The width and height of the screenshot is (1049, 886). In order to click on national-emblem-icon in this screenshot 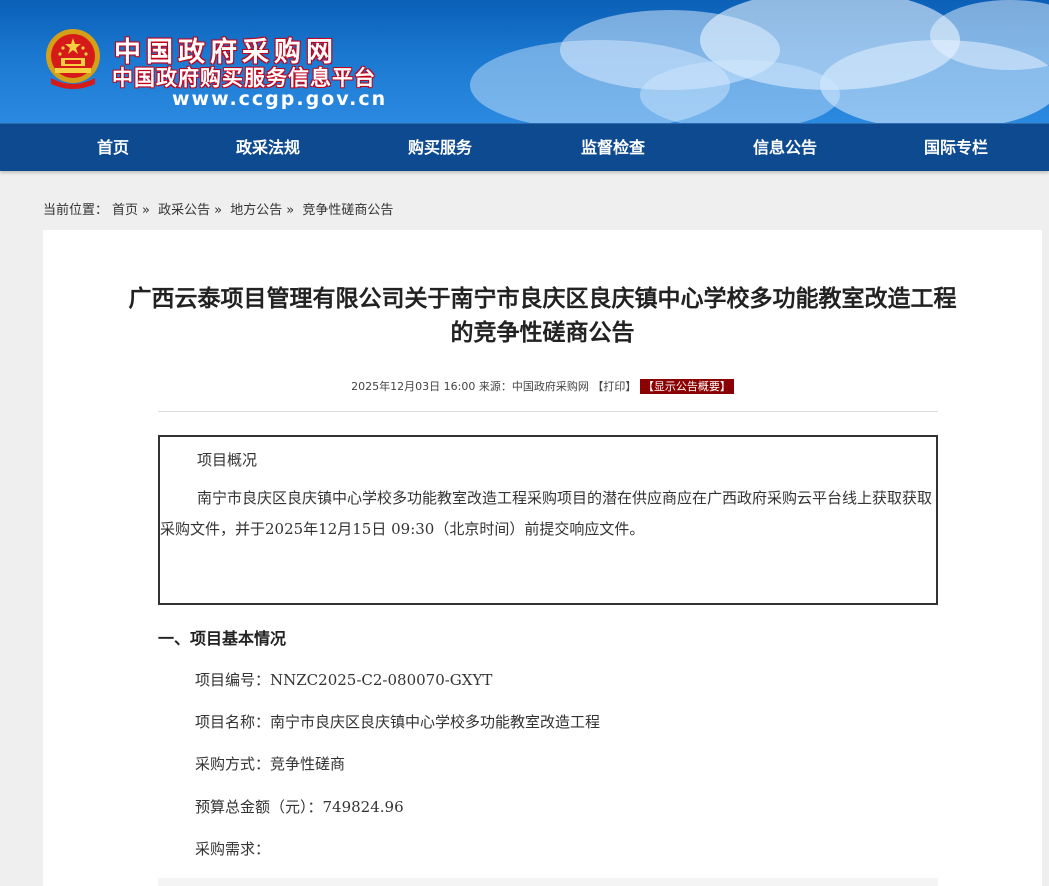, I will do `click(73, 59)`.